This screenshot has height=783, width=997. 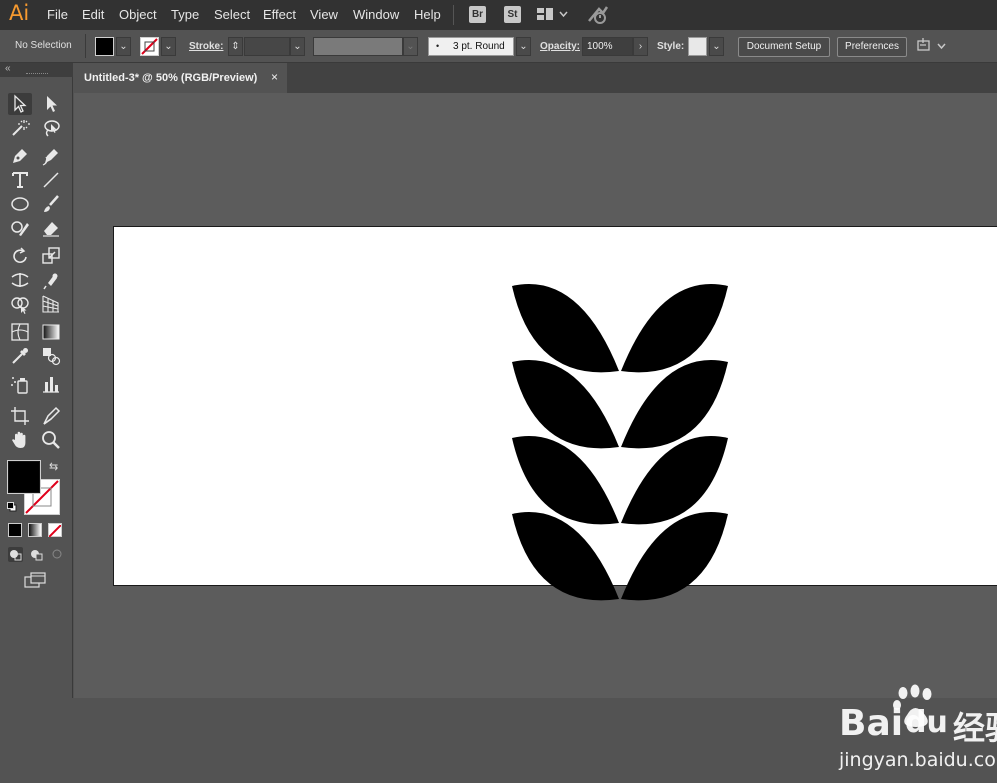 What do you see at coordinates (21, 204) in the screenshot?
I see `ellipse-tool-icon` at bounding box center [21, 204].